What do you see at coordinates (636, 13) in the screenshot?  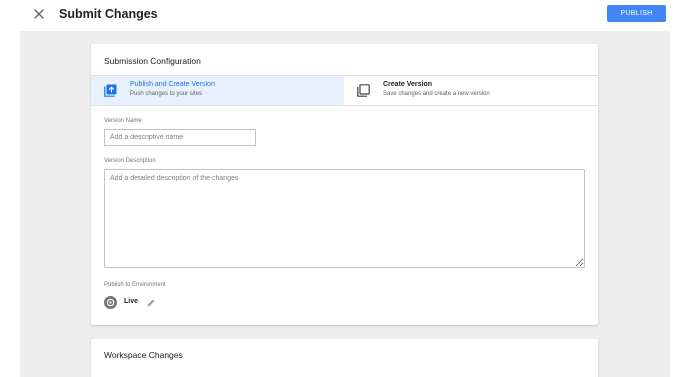 I see `publish-button: PUBLISH` at bounding box center [636, 13].